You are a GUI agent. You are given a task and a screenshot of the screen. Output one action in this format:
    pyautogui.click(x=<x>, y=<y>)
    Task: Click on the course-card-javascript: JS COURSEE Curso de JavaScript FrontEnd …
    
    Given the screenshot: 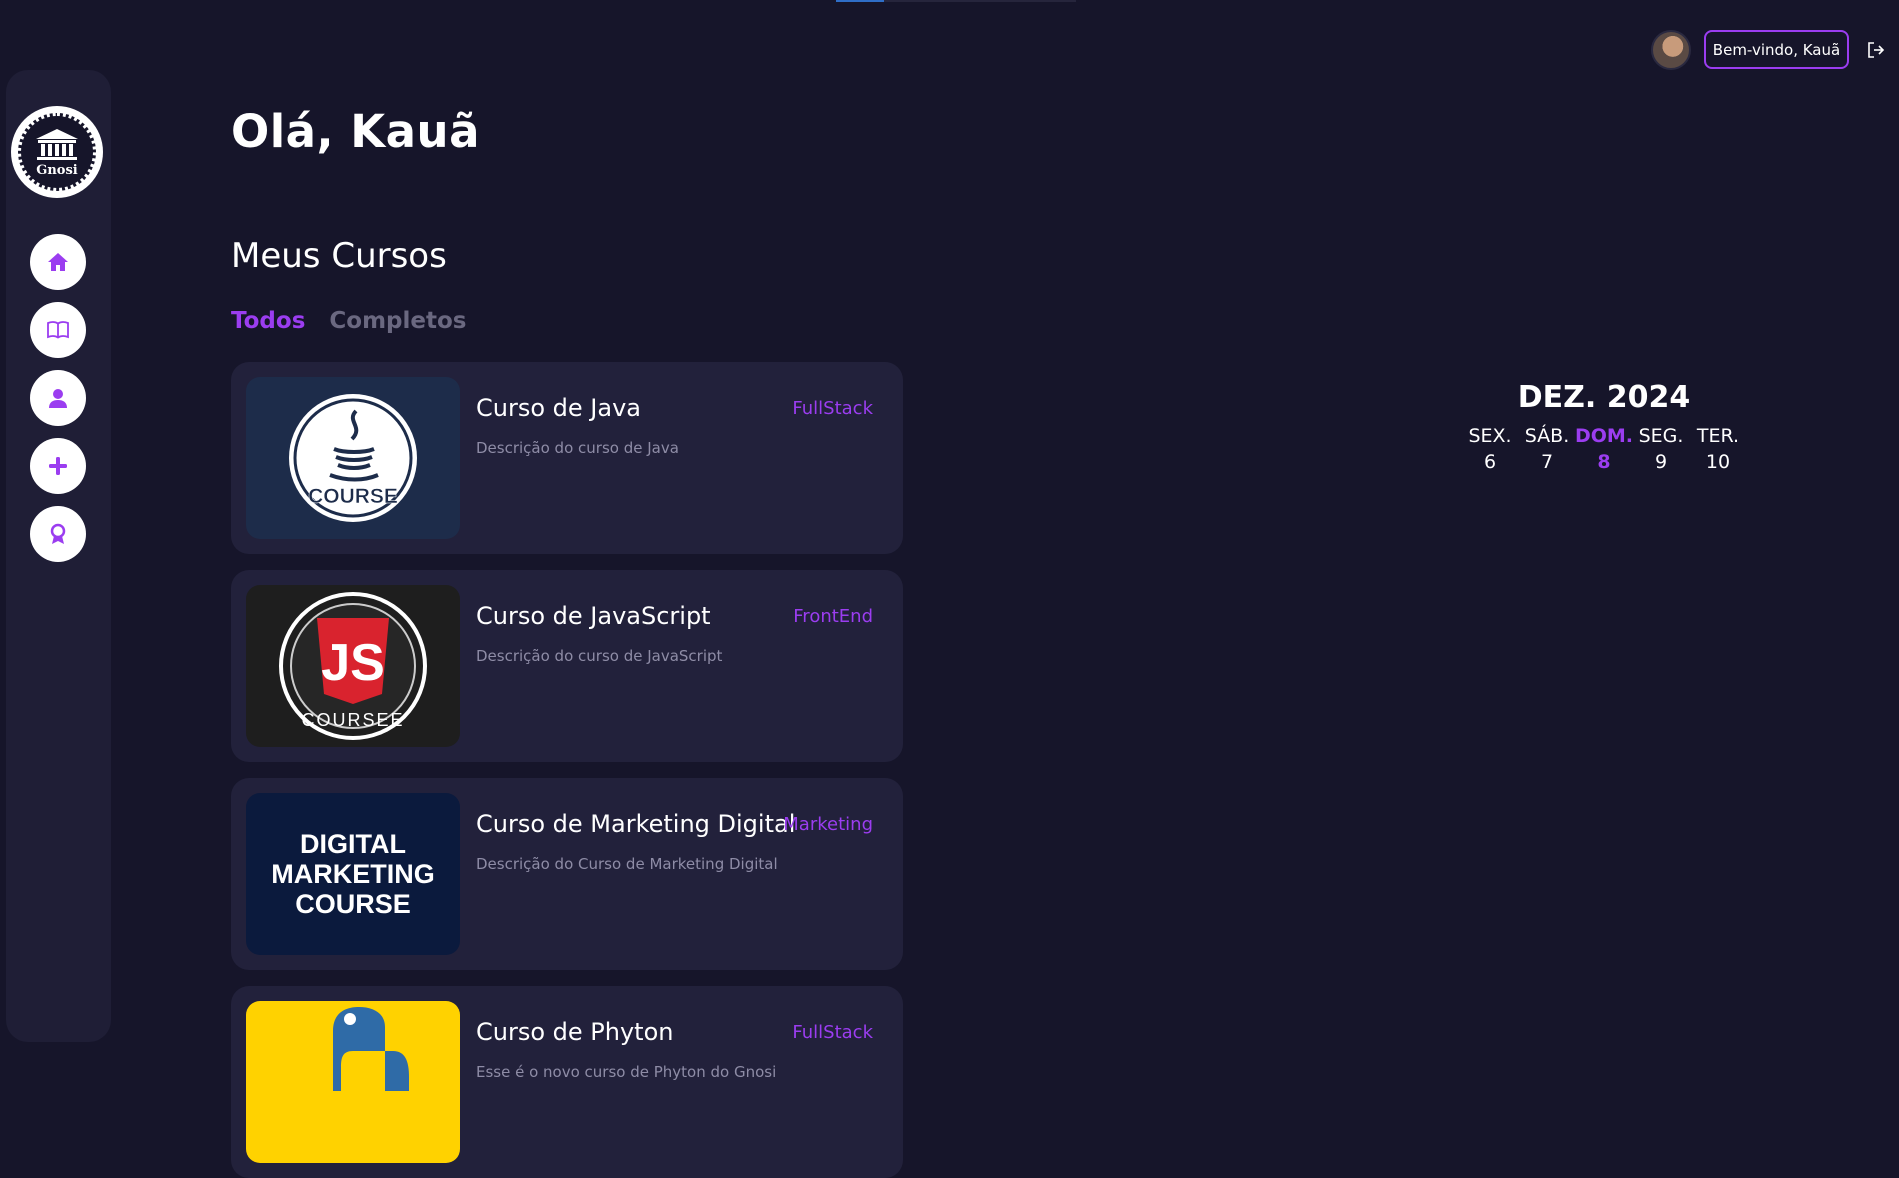 What is the action you would take?
    pyautogui.click(x=567, y=666)
    